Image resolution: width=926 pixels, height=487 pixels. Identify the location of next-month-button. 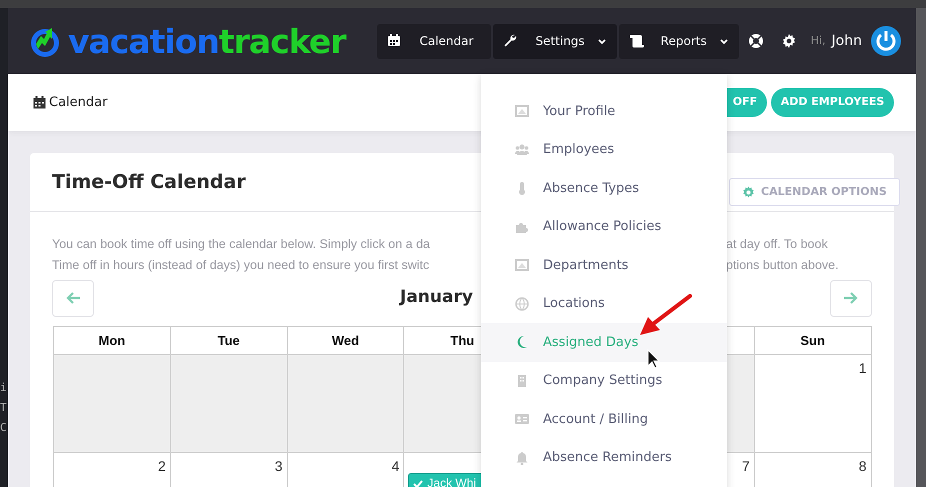
(851, 298).